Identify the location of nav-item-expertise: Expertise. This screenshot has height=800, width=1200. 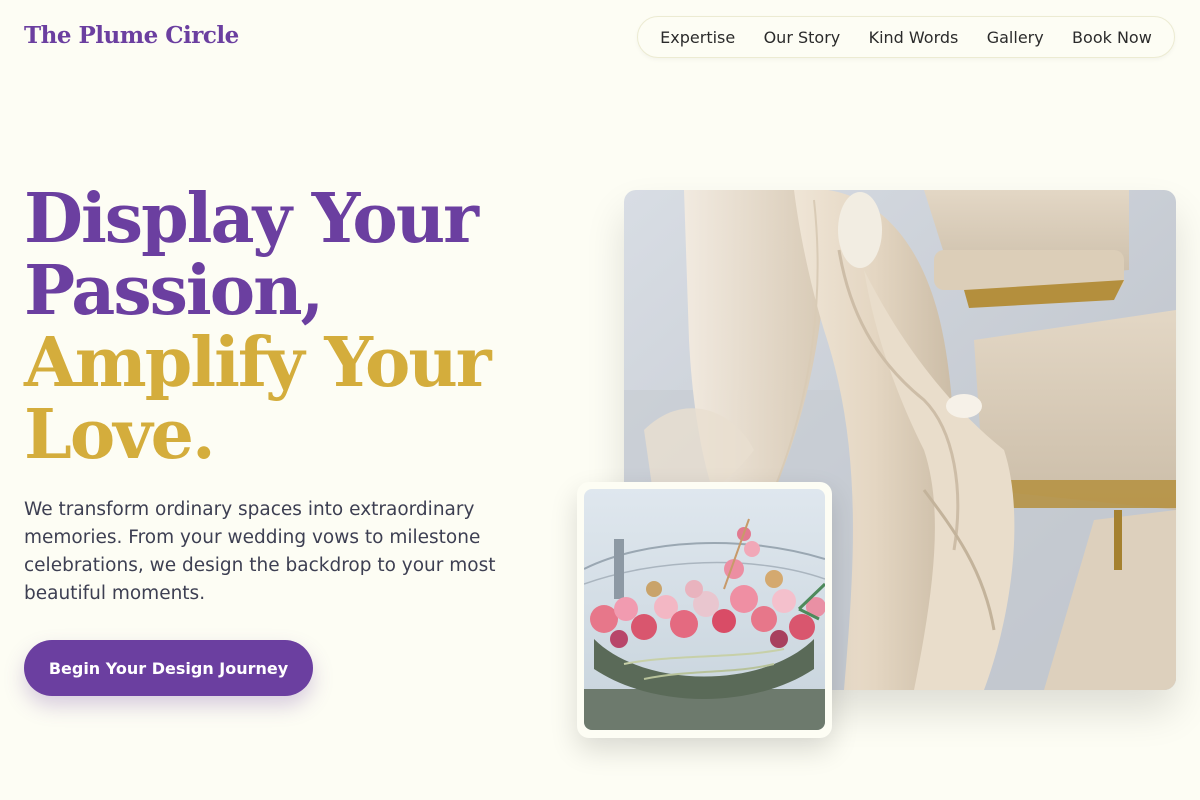
(697, 37).